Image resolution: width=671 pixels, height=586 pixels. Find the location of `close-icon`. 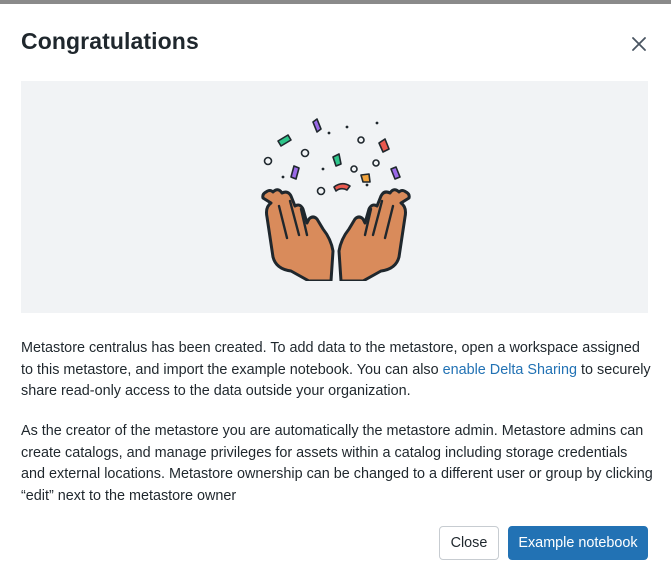

close-icon is located at coordinates (639, 44).